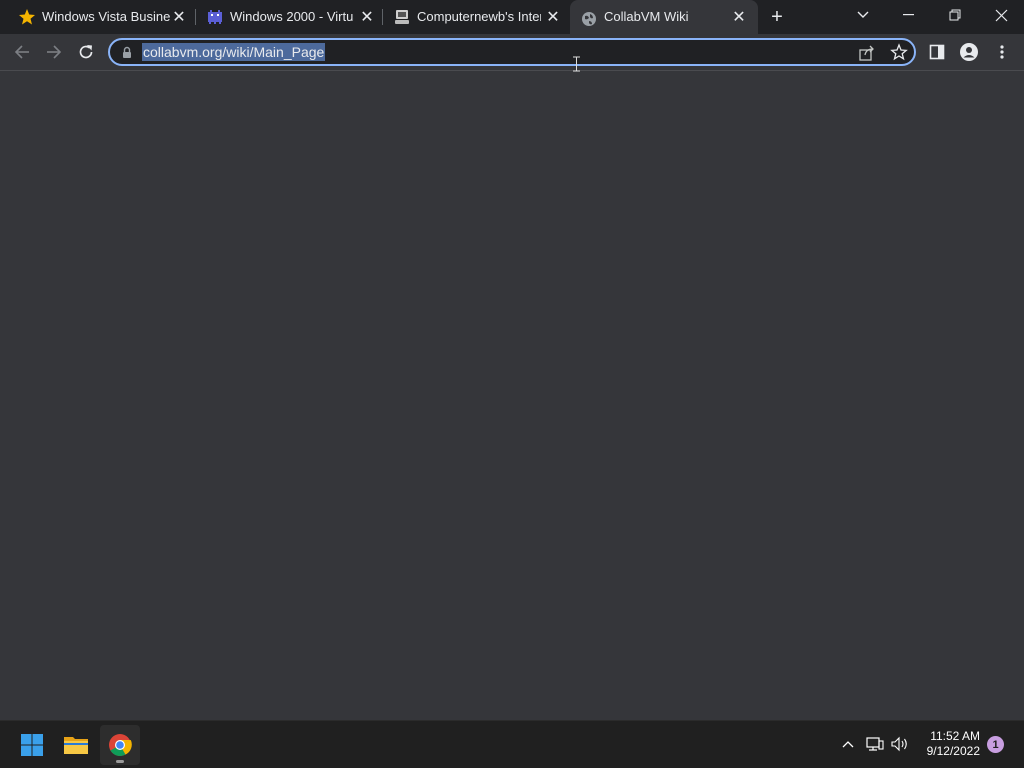 The height and width of the screenshot is (768, 1024). Describe the element at coordinates (909, 15) in the screenshot. I see `minimize-icon` at that location.